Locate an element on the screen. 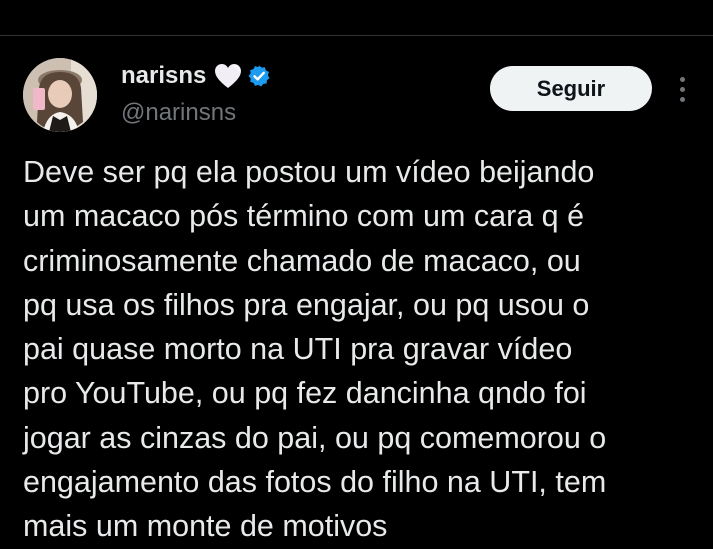 The image size is (713, 549). author-name: narisns is located at coordinates (196, 76).